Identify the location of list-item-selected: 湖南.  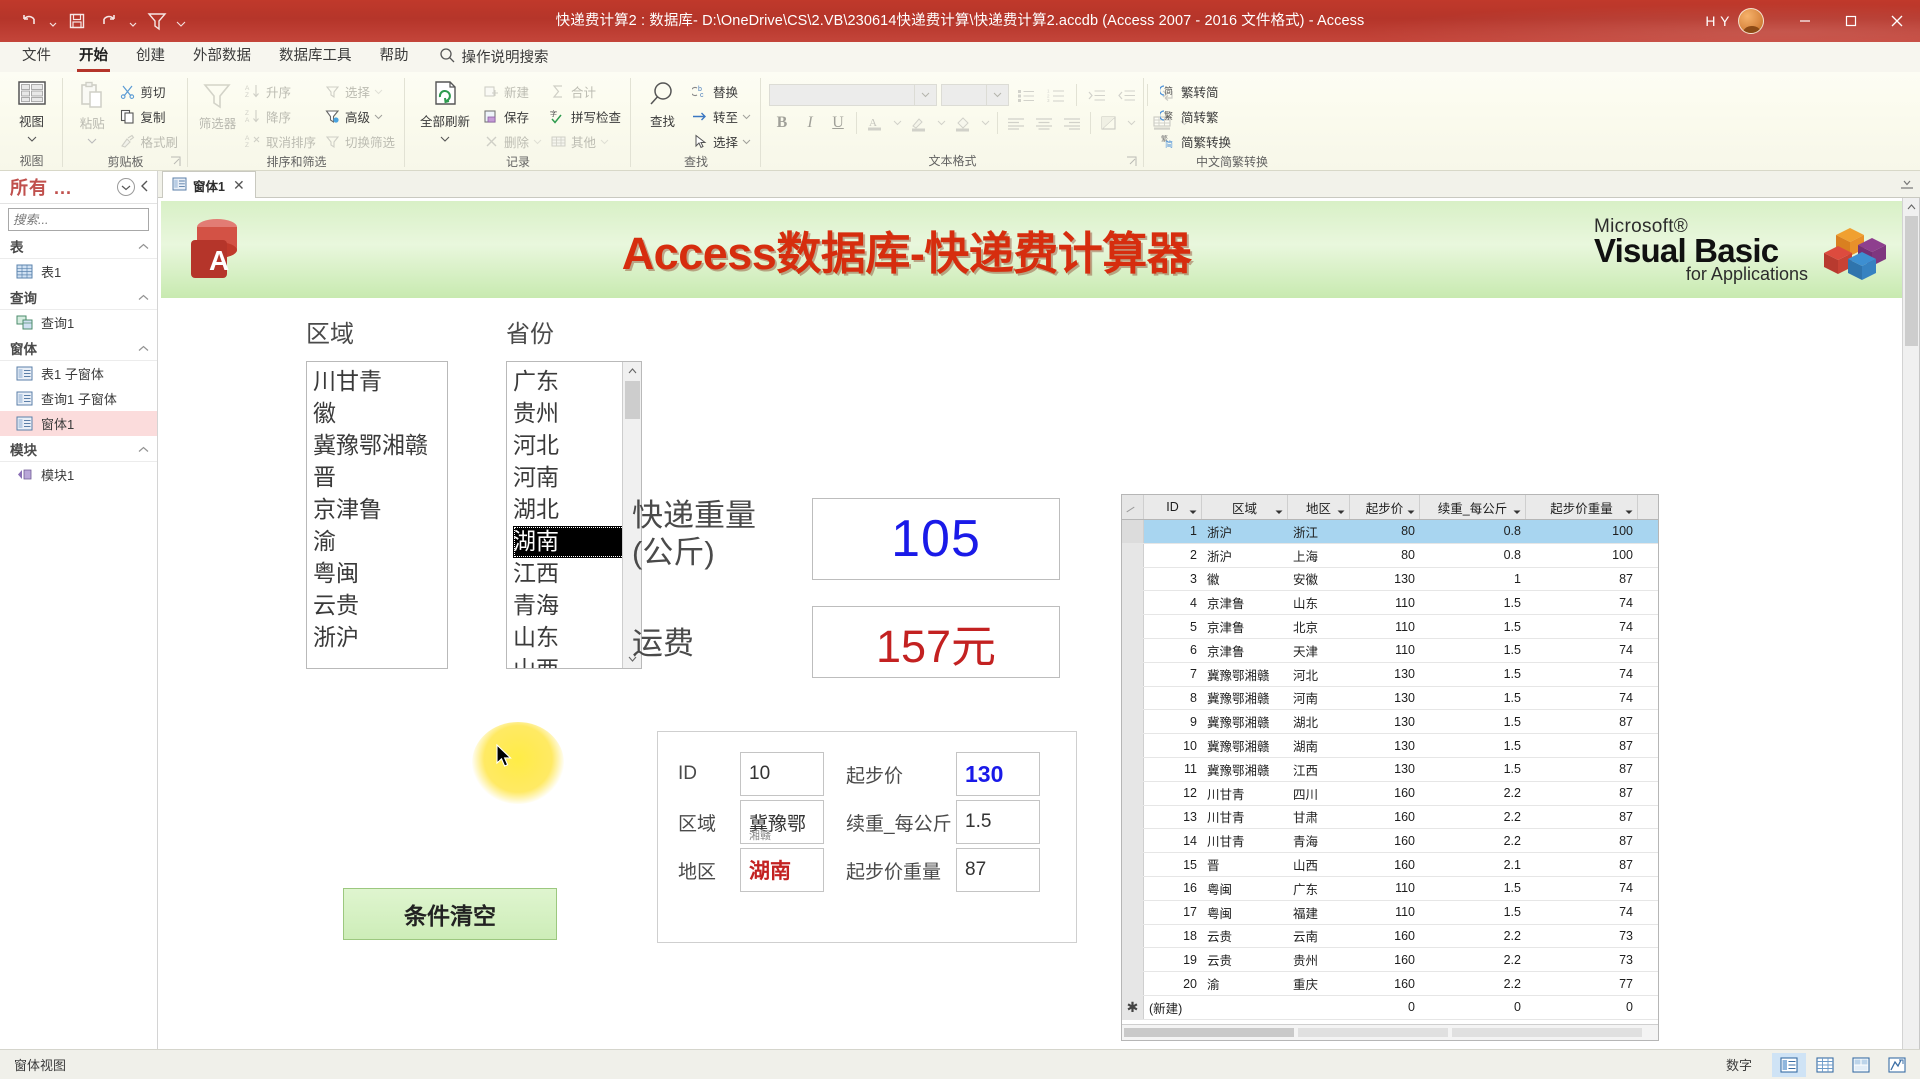
(575, 542).